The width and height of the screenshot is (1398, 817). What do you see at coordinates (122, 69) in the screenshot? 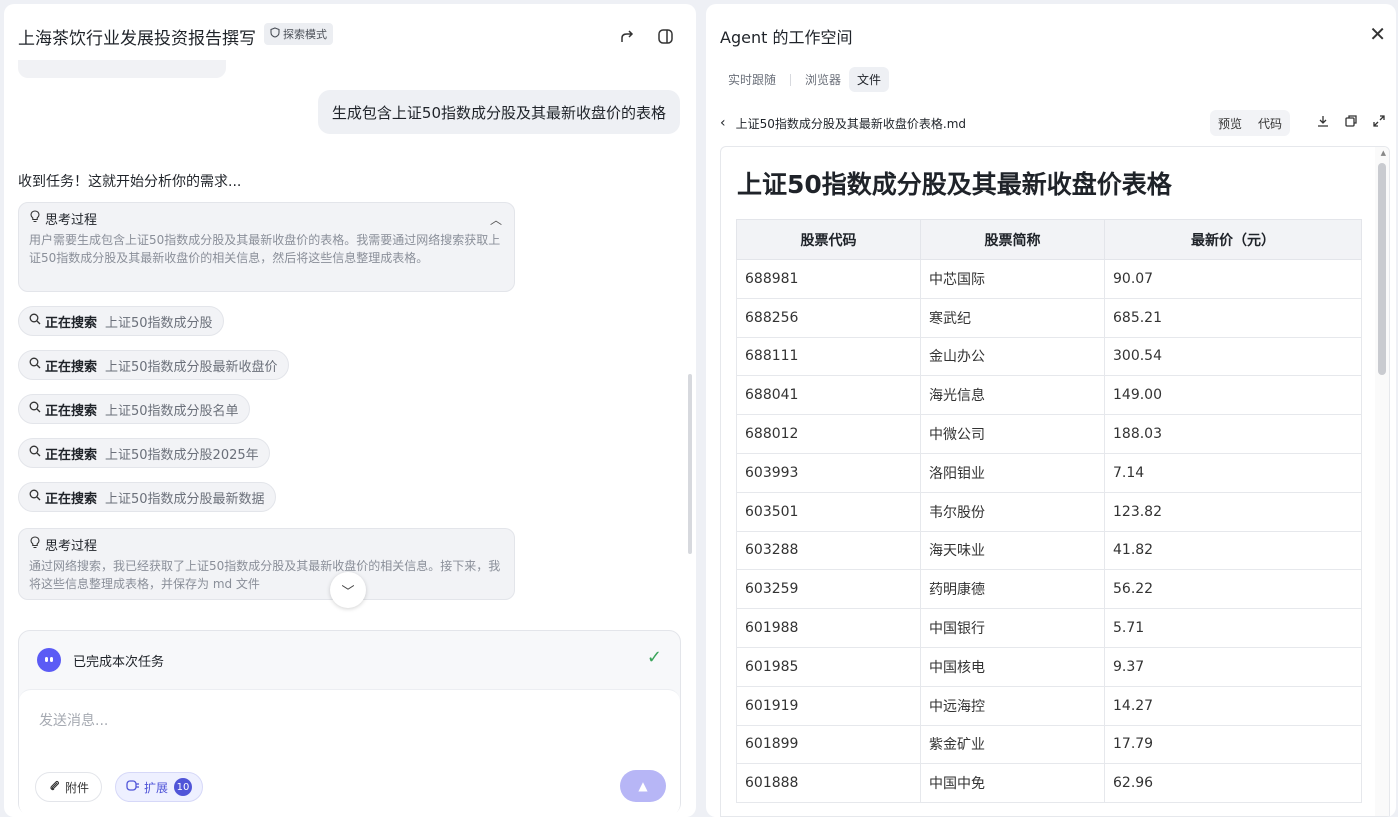
I see `previous-message-stub` at bounding box center [122, 69].